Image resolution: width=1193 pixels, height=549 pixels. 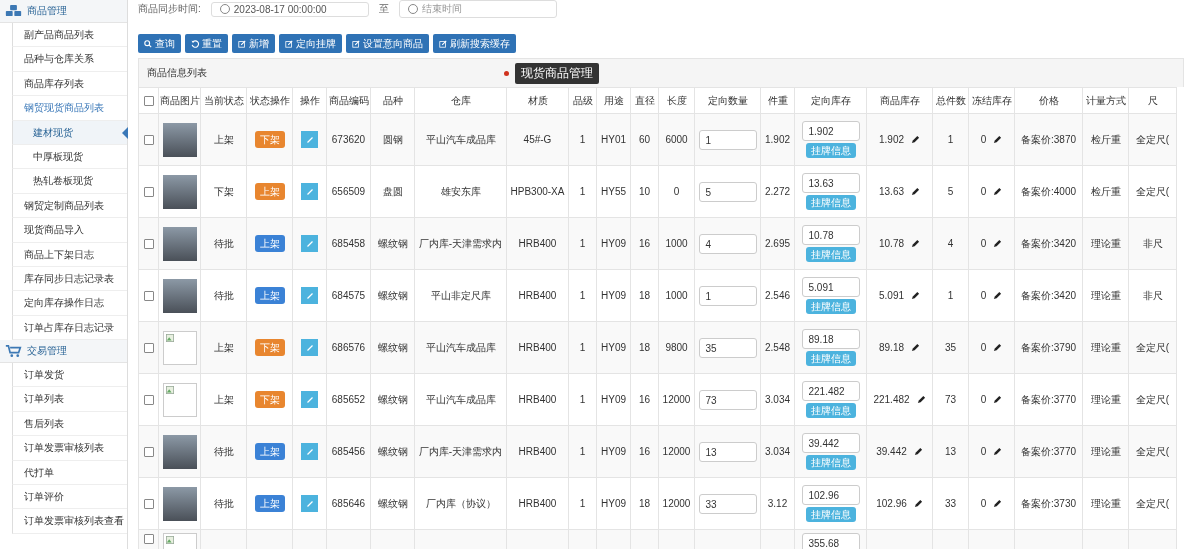 I want to click on menu-item: 订单发票审核列表查看, so click(x=69, y=521).